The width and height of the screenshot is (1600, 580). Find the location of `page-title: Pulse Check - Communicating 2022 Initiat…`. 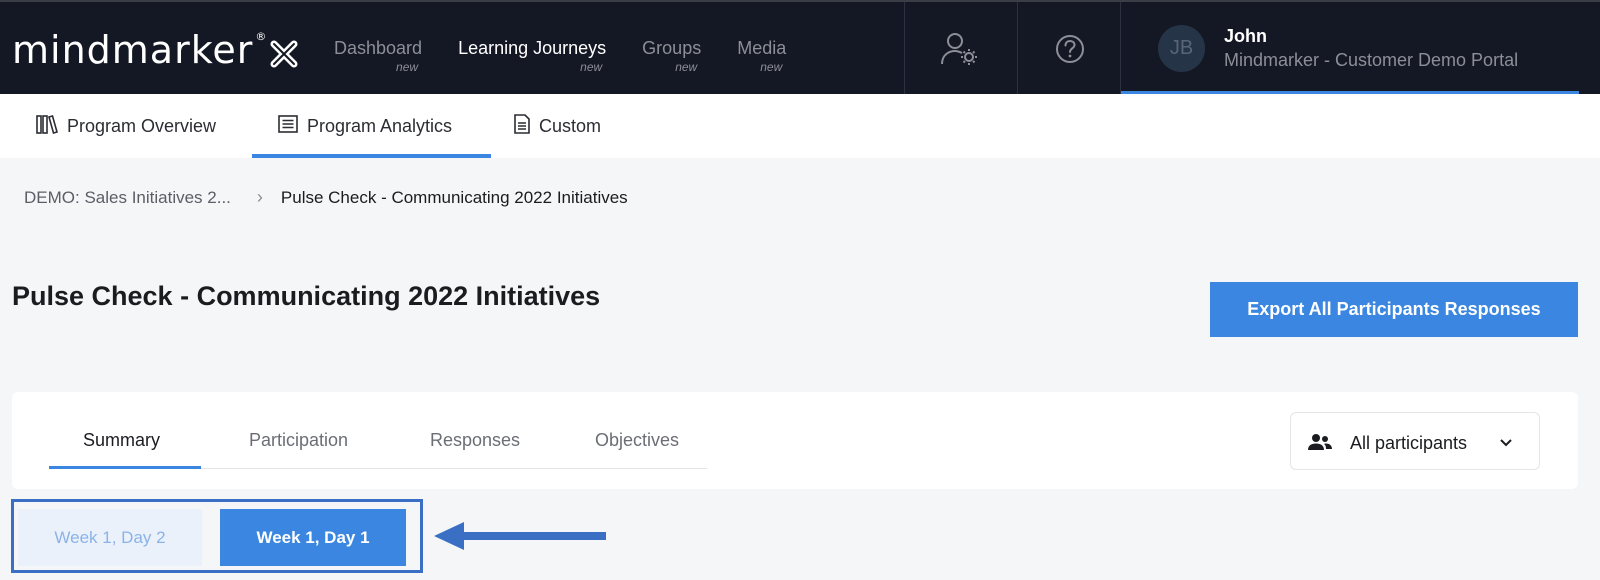

page-title: Pulse Check - Communicating 2022 Initiat… is located at coordinates (306, 296).